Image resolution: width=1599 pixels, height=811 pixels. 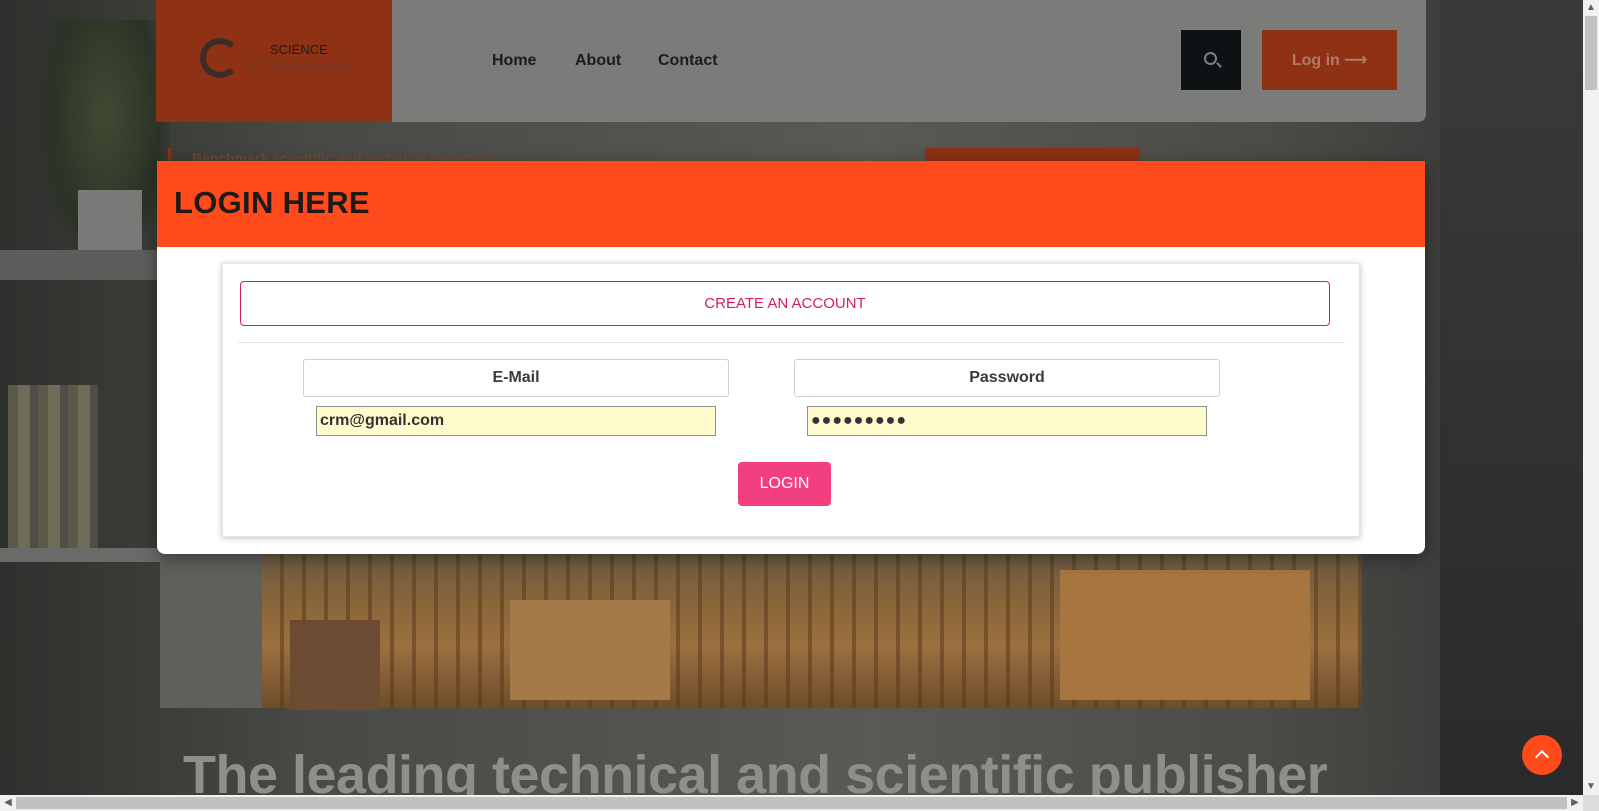 What do you see at coordinates (1591, 53) in the screenshot?
I see `vertical-scroll-thumb` at bounding box center [1591, 53].